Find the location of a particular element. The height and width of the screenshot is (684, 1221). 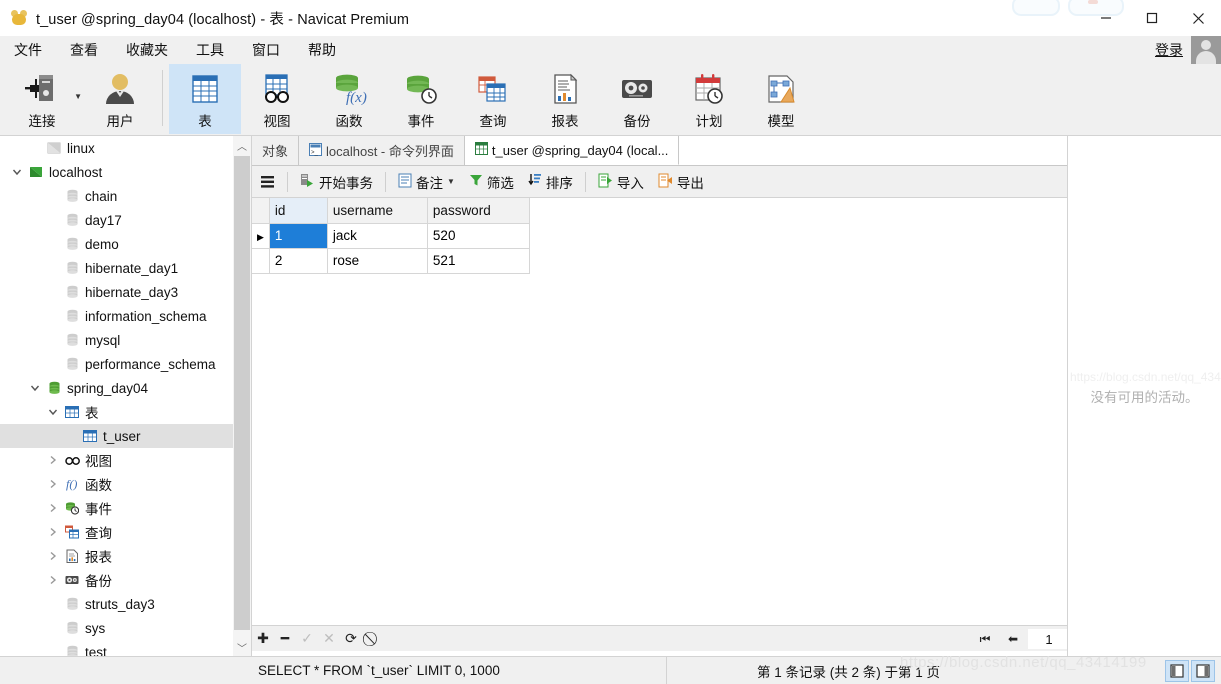

tree-item-linux: linux is located at coordinates (116, 148).